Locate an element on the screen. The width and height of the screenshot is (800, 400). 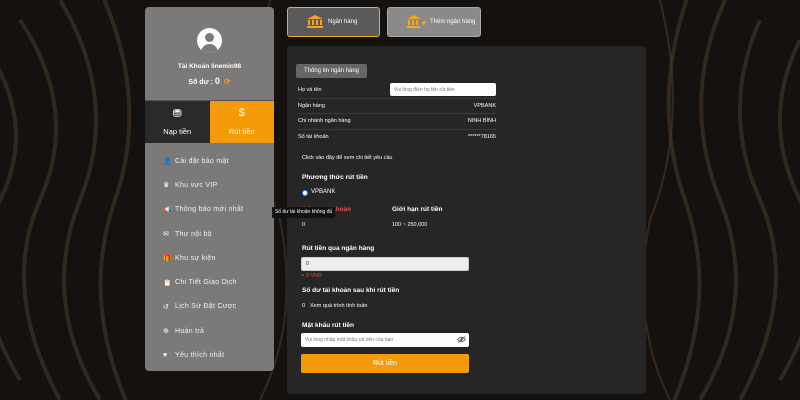
menu-item-favorites: ♥ Yêu thích nhất is located at coordinates (209, 355).